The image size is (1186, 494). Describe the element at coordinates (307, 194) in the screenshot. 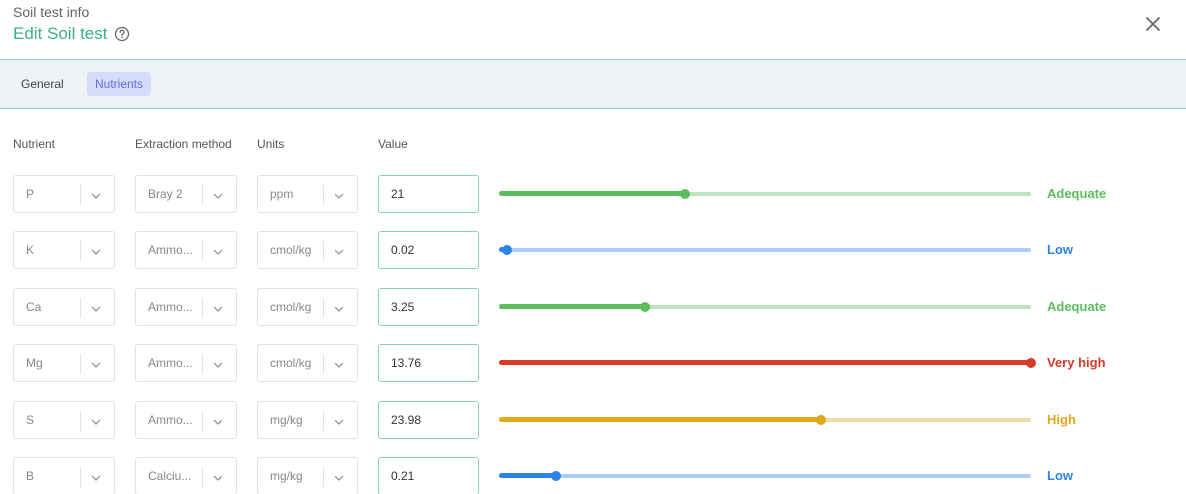

I see `units-select: ppm` at that location.